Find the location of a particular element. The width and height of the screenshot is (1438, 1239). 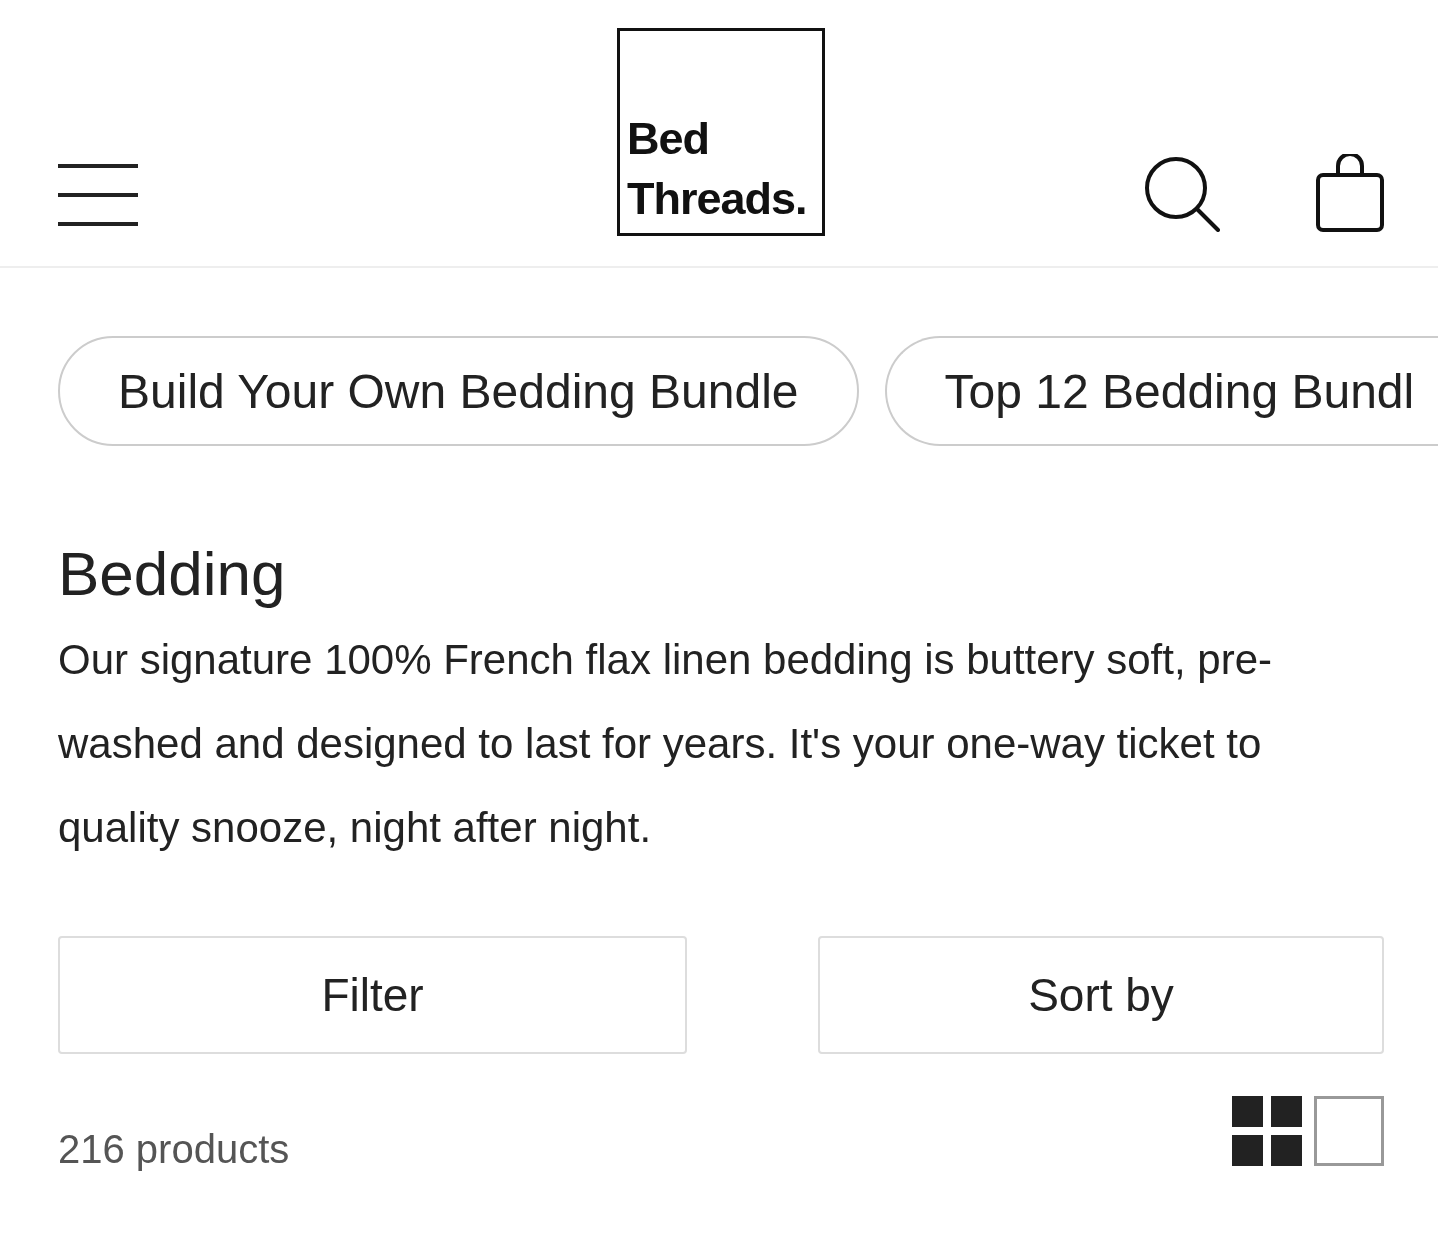

filter-button: Filter is located at coordinates (372, 995).